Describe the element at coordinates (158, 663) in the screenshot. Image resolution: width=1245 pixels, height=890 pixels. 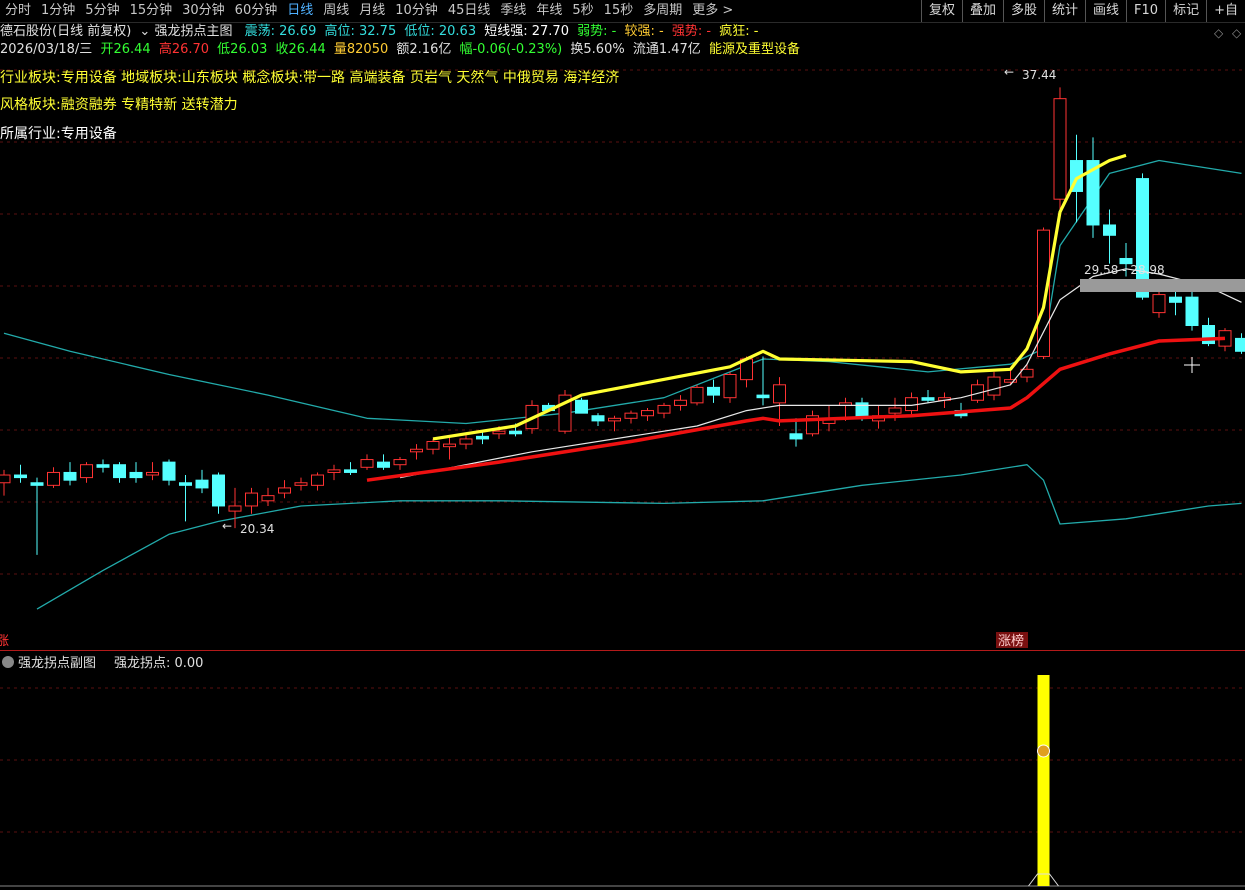
I see `sub-value: 强龙拐点: 0.00` at that location.